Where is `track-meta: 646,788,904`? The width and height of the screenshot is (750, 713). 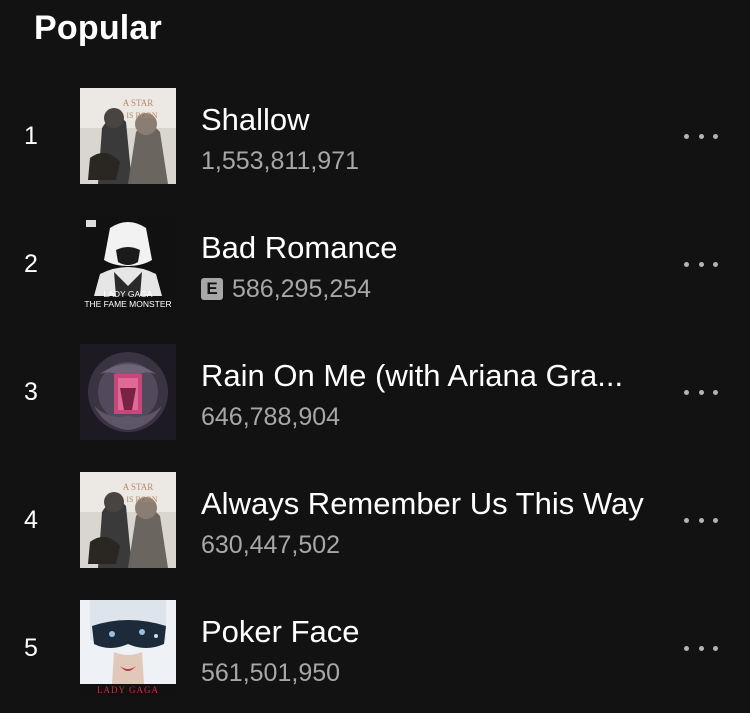
track-meta: 646,788,904 is located at coordinates (270, 417).